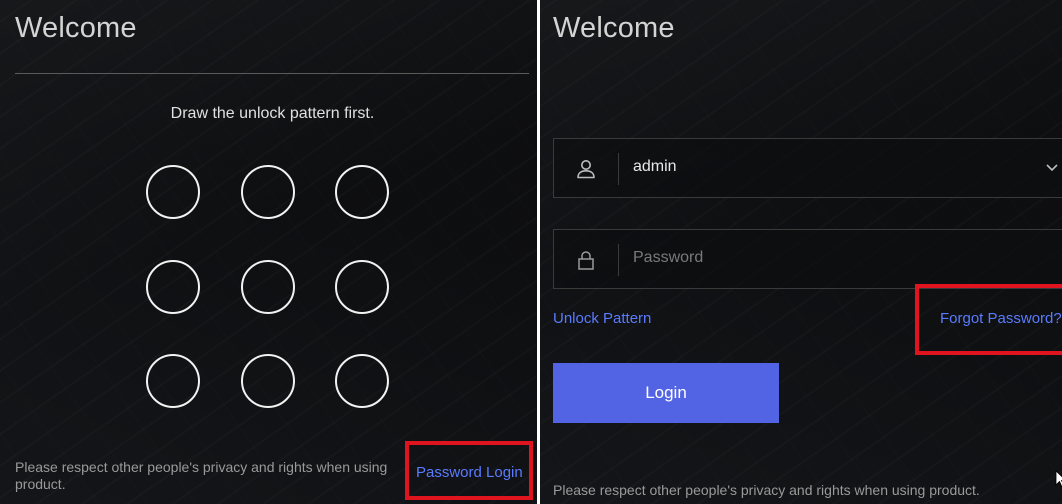 This screenshot has width=1062, height=504. Describe the element at coordinates (807, 259) in the screenshot. I see `password-field: Password` at that location.